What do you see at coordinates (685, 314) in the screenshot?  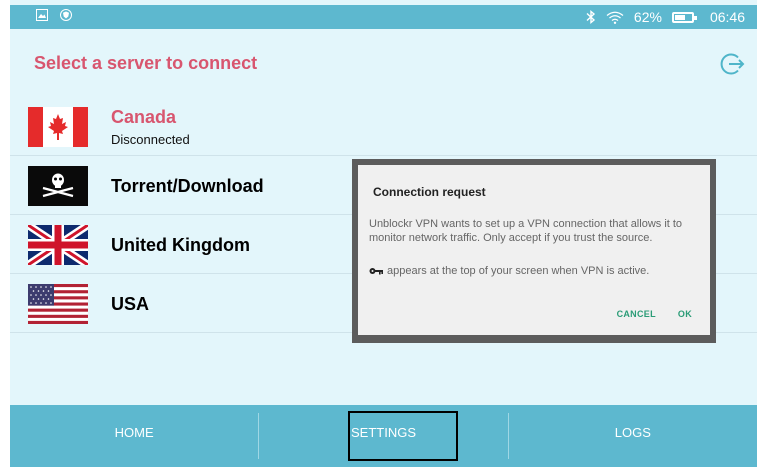 I see `ok-button: OK` at bounding box center [685, 314].